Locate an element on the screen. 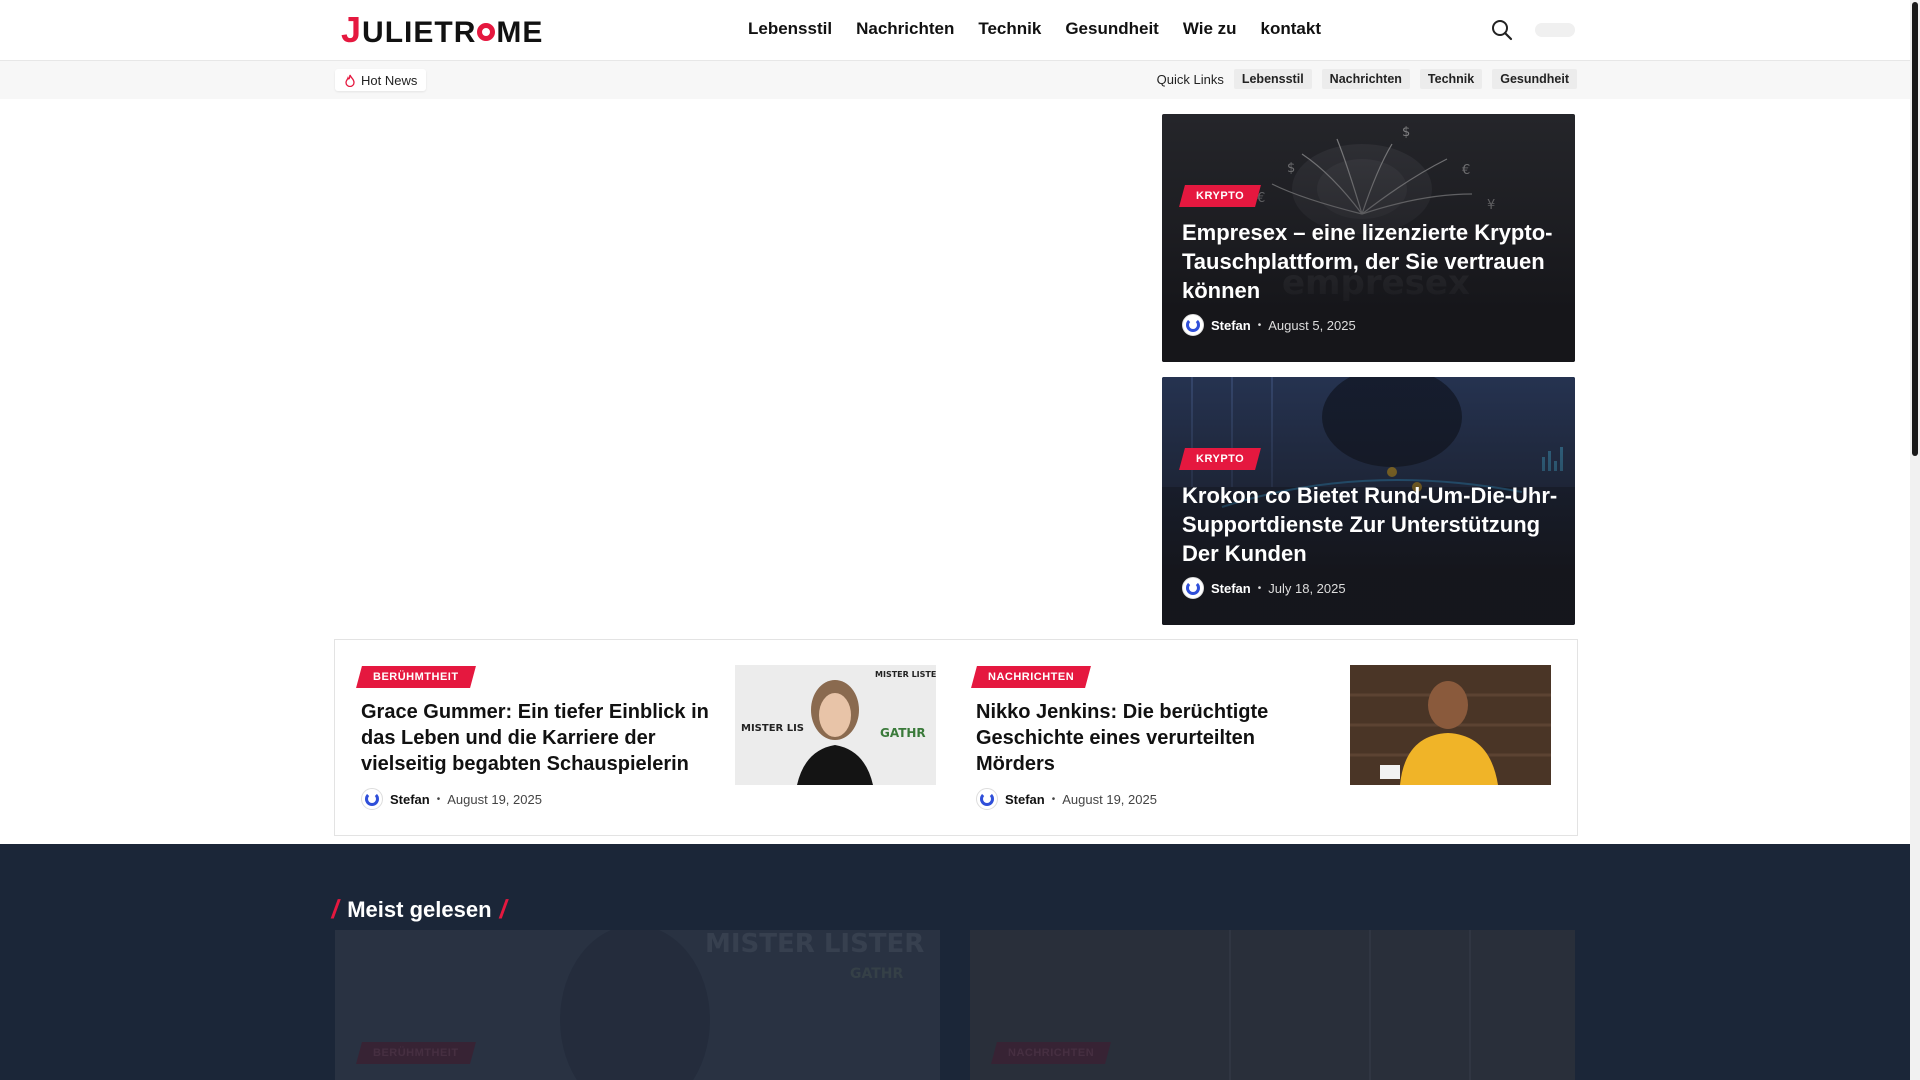 This screenshot has width=1920, height=1080. post-meta: Stefan • August 5, 2025 is located at coordinates (1269, 325).